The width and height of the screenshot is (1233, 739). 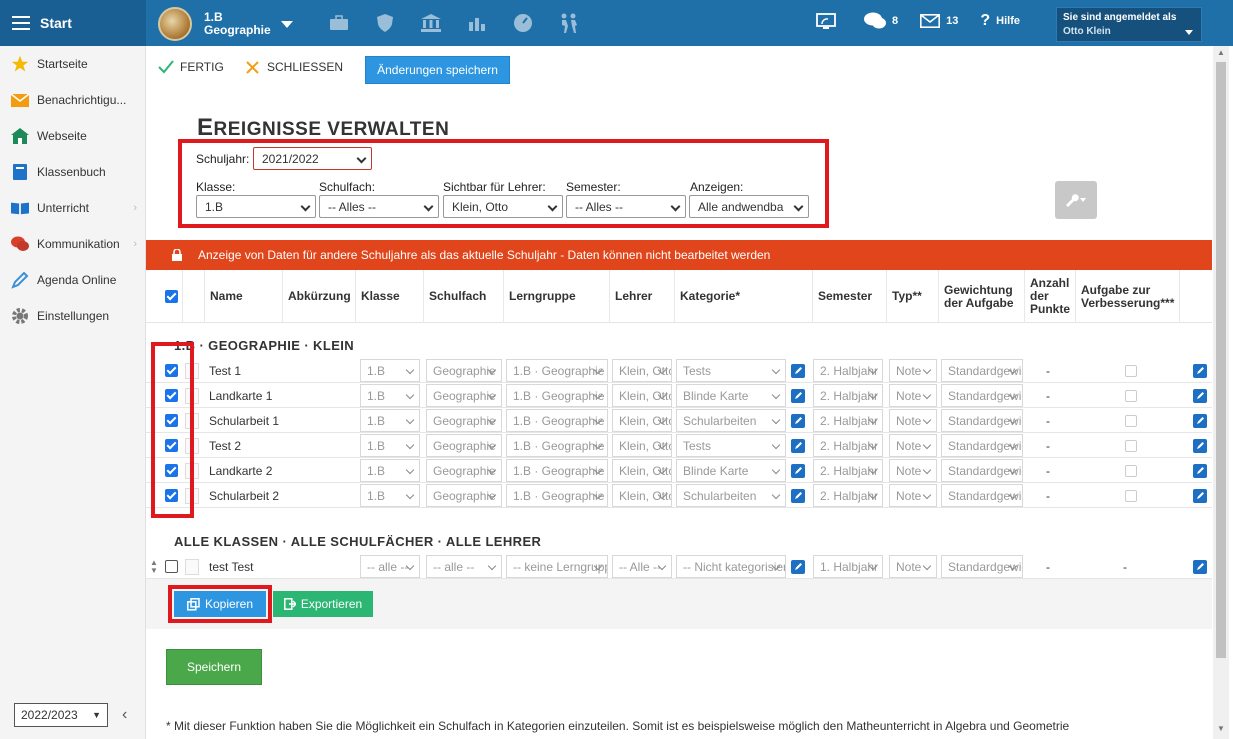 I want to click on event-name: Schularbeit 1, so click(x=247, y=420).